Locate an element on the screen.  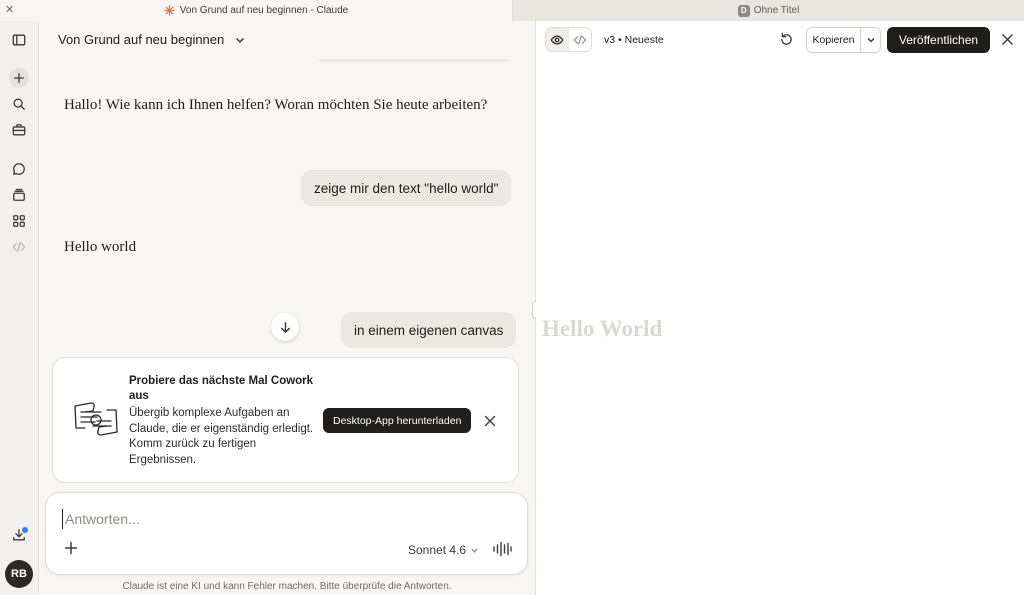
close-promo-button is located at coordinates (490, 421).